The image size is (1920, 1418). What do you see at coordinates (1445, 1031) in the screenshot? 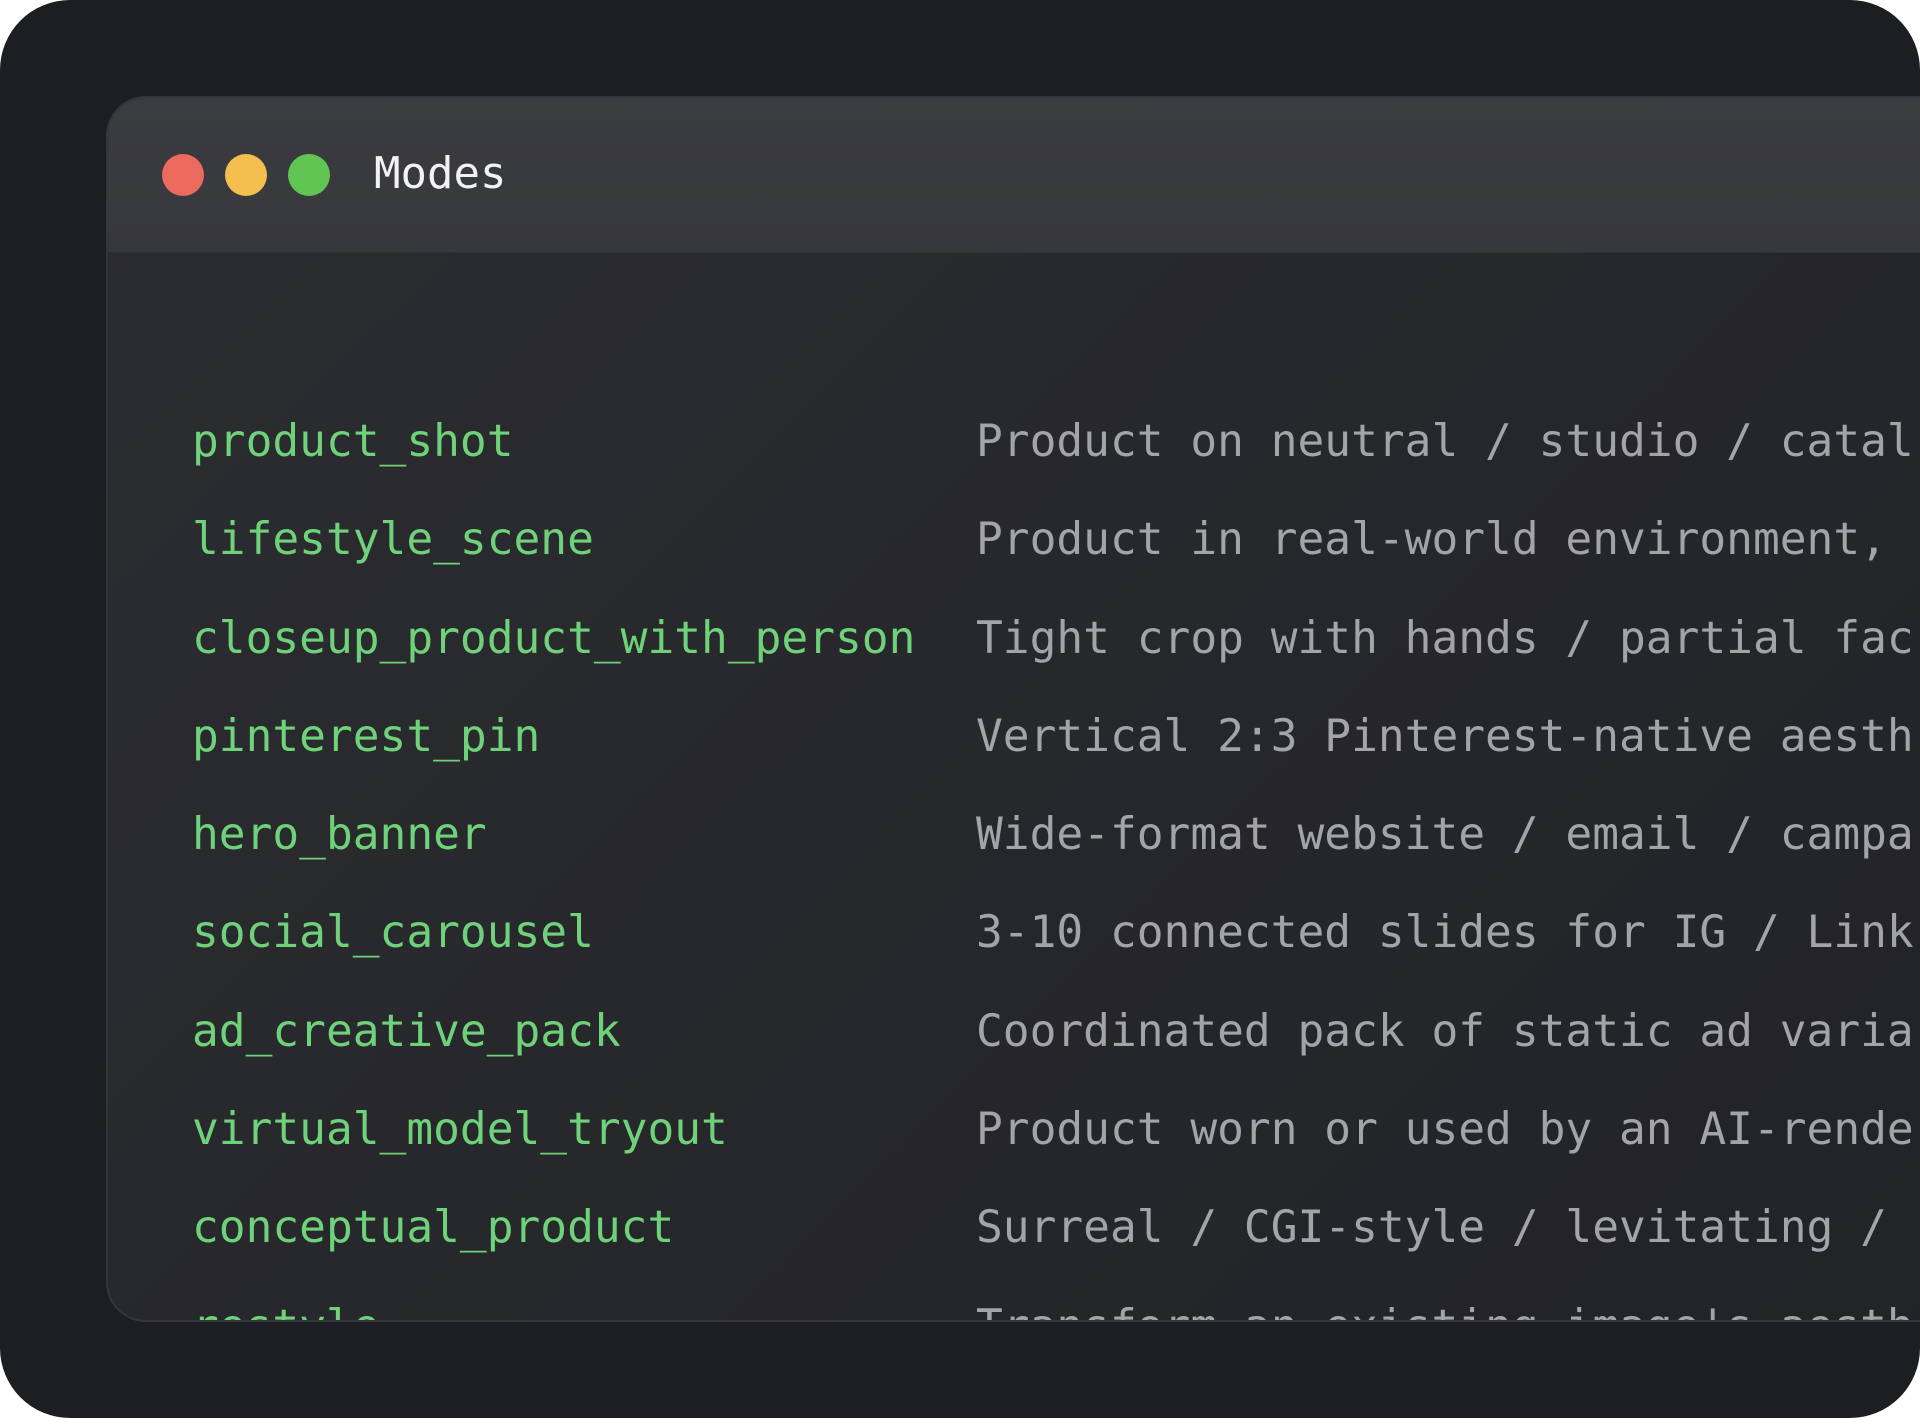
I see `mode-description: Coordinated pack of static ad varia` at bounding box center [1445, 1031].